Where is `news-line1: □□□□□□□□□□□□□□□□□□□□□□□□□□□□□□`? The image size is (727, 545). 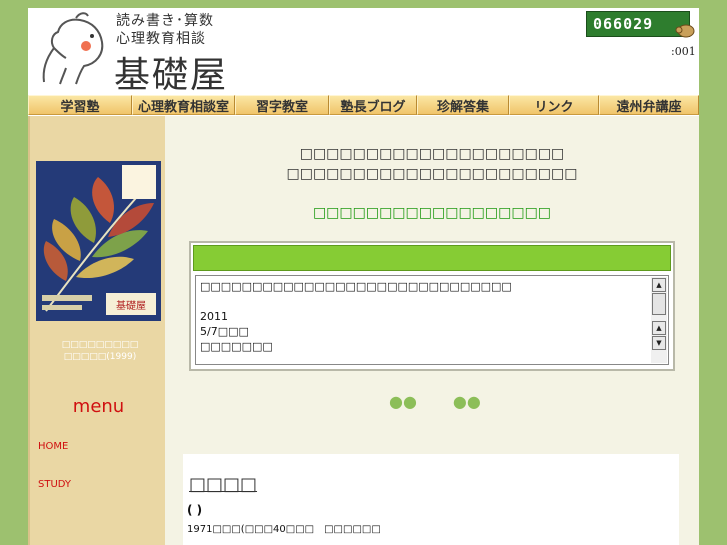
news-line1: □□□□□□□□□□□□□□□□□□□□□□□□□□□□□□ is located at coordinates (356, 286).